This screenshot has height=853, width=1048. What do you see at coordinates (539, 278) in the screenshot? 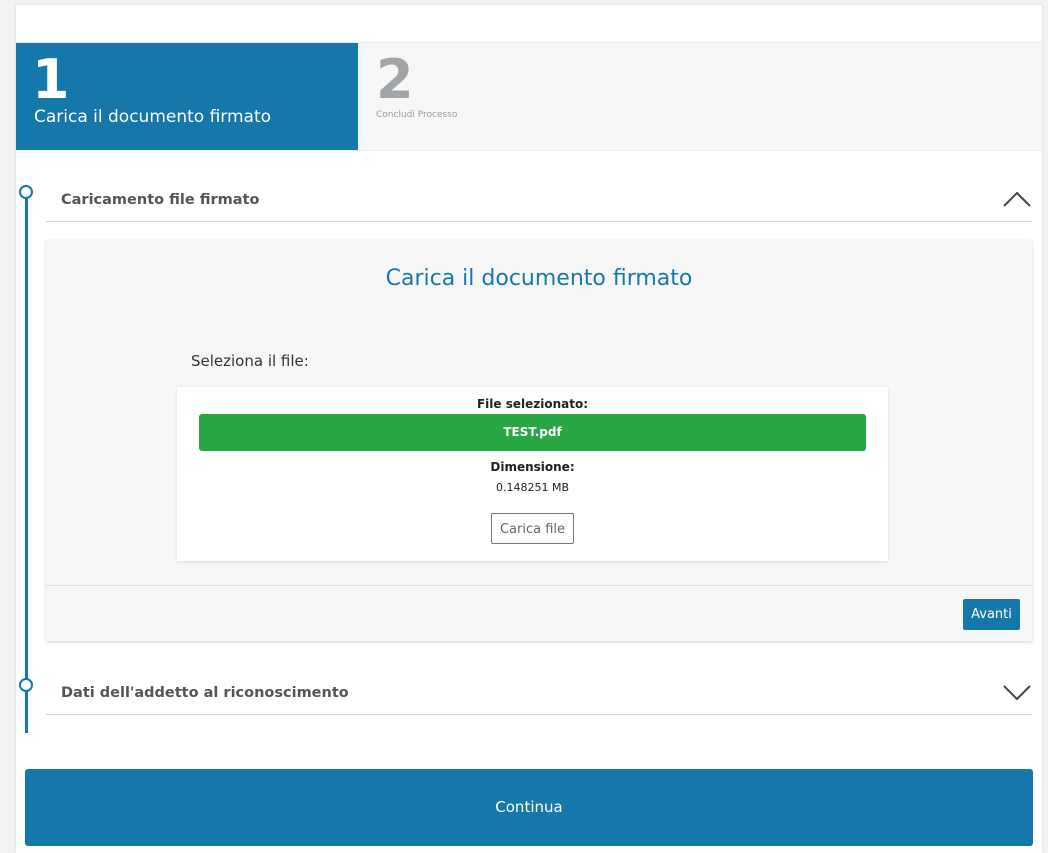
I see `panel-title: Carica il documento firmato` at bounding box center [539, 278].